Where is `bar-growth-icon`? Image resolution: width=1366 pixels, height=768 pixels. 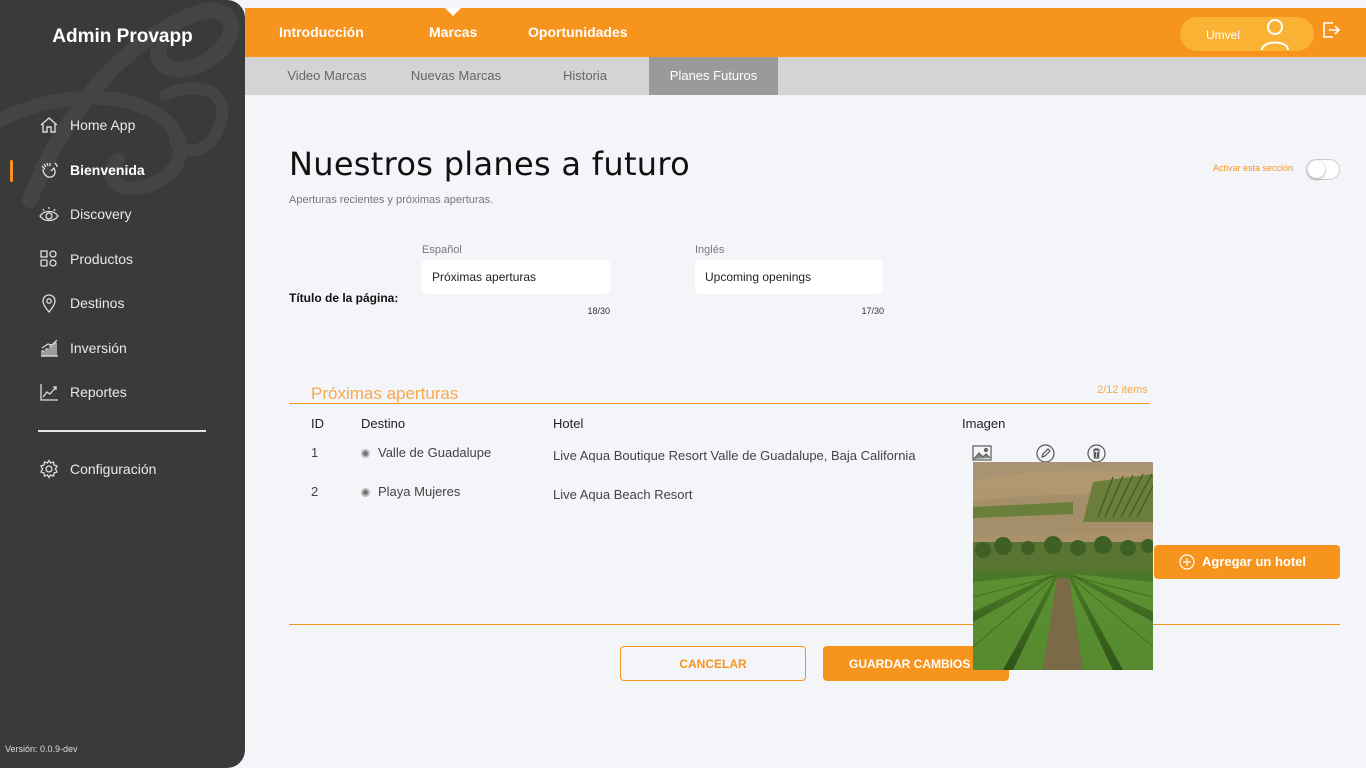
bar-growth-icon is located at coordinates (49, 348).